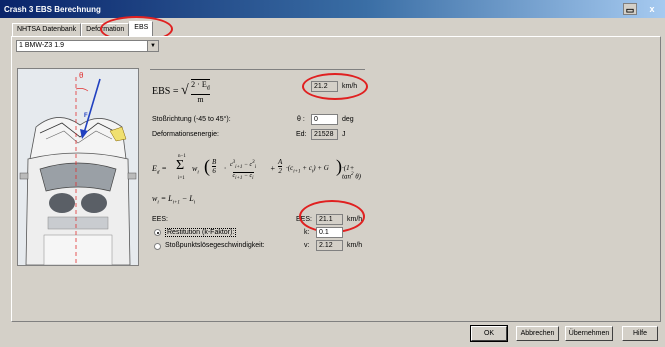  What do you see at coordinates (640, 333) in the screenshot?
I see `hilfe-button: Hilfe` at bounding box center [640, 333].